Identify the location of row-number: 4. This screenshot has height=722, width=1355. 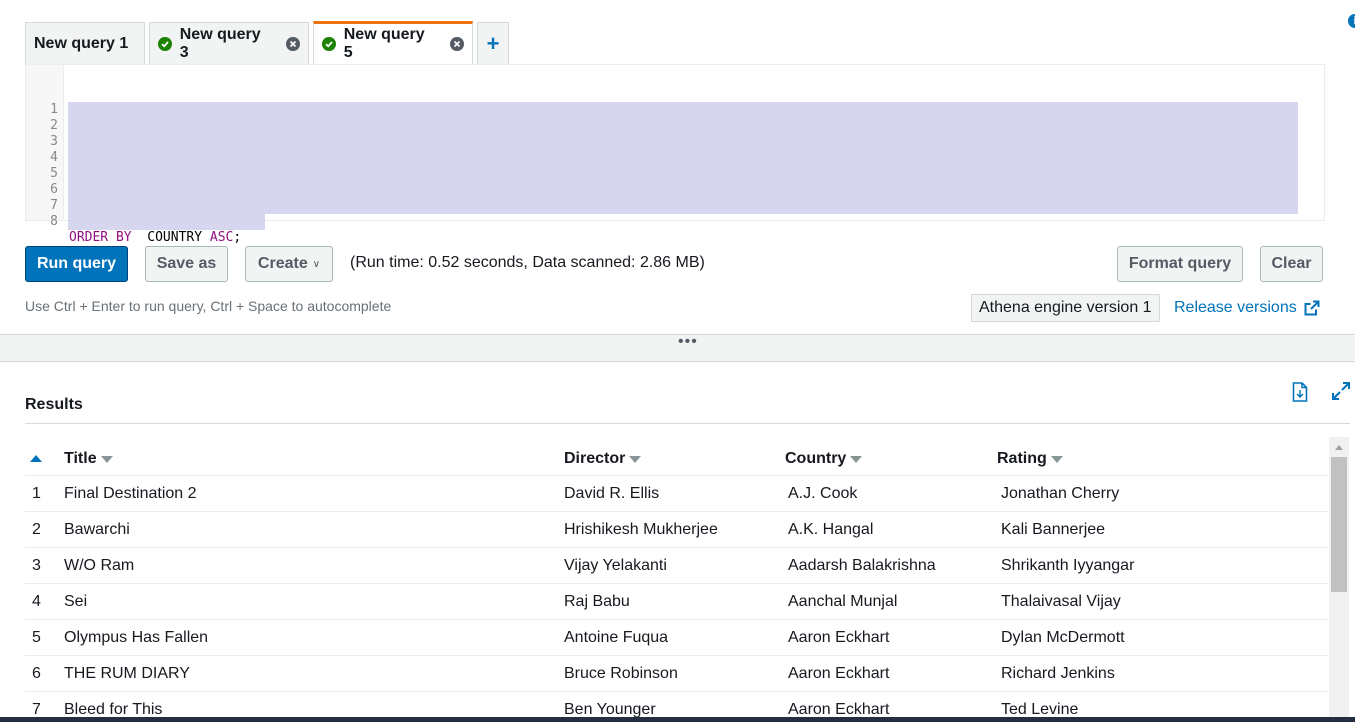
(36, 601).